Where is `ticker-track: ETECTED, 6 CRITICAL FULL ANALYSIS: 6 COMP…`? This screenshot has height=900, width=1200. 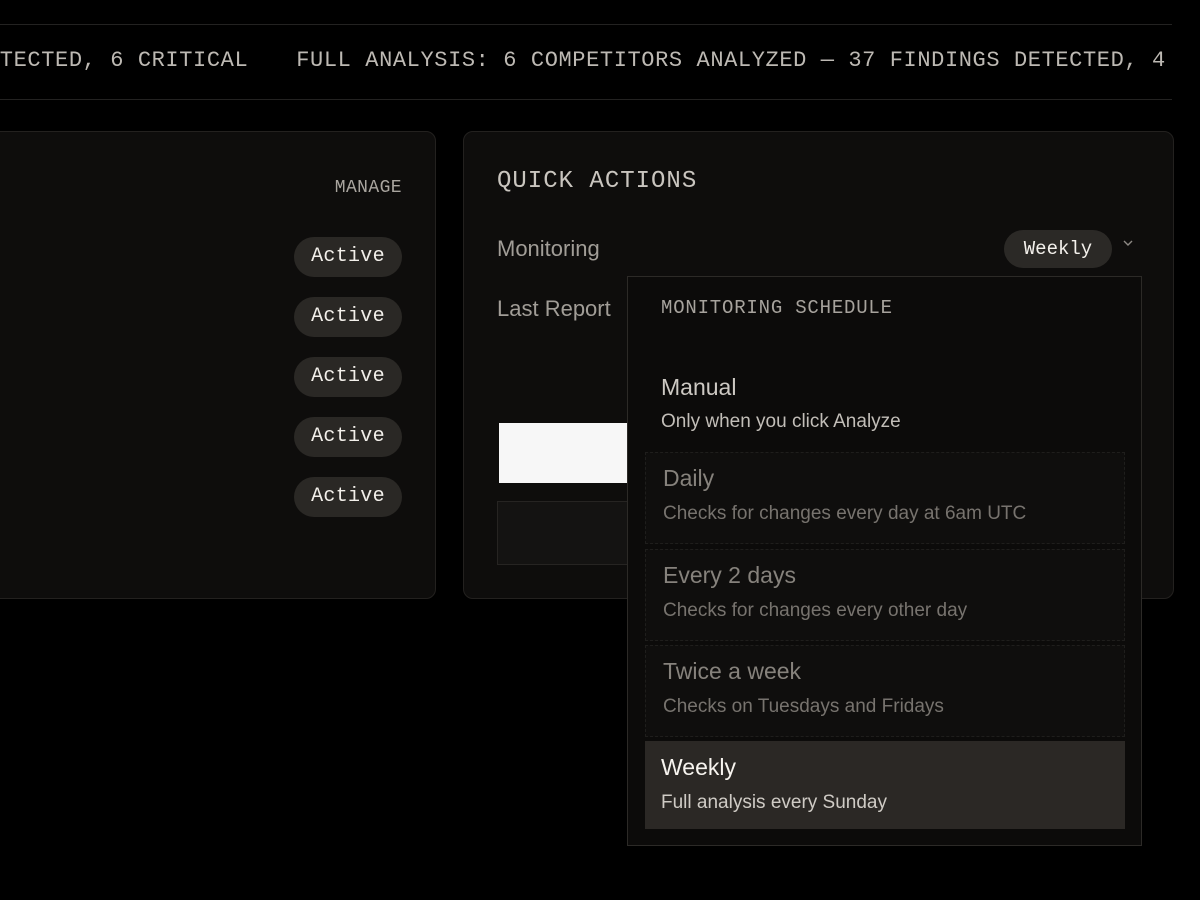 ticker-track: ETECTED, 6 CRITICAL FULL ANALYSIS: 6 COMP… is located at coordinates (586, 60).